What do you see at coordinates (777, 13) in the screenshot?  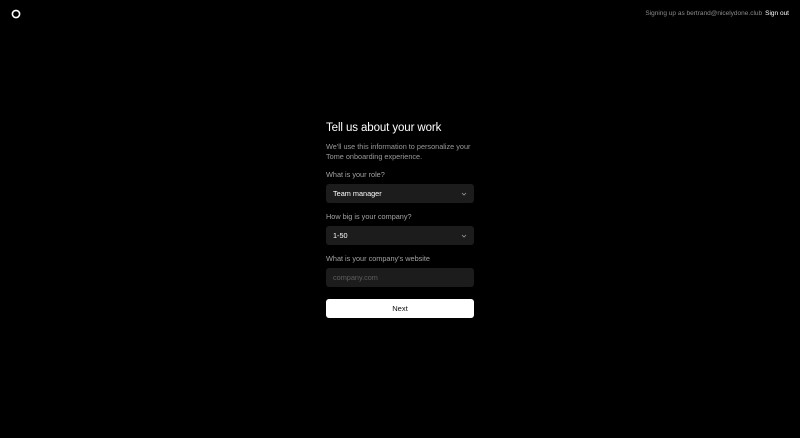 I see `sign-out-link: Sign out` at bounding box center [777, 13].